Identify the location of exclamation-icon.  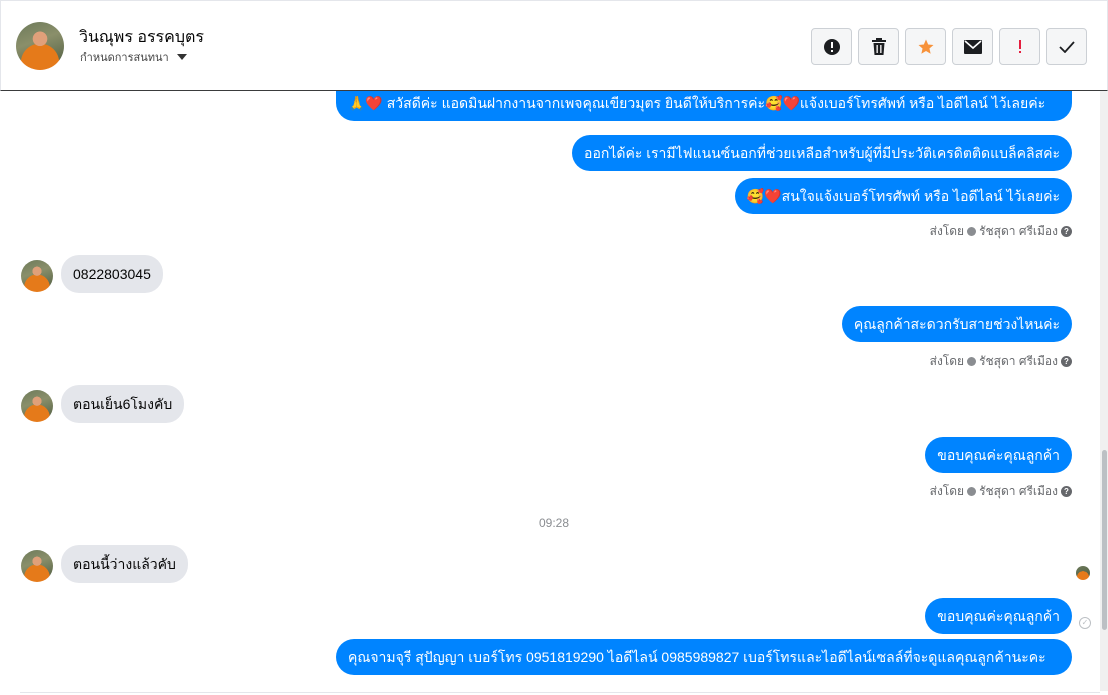
(1019, 46).